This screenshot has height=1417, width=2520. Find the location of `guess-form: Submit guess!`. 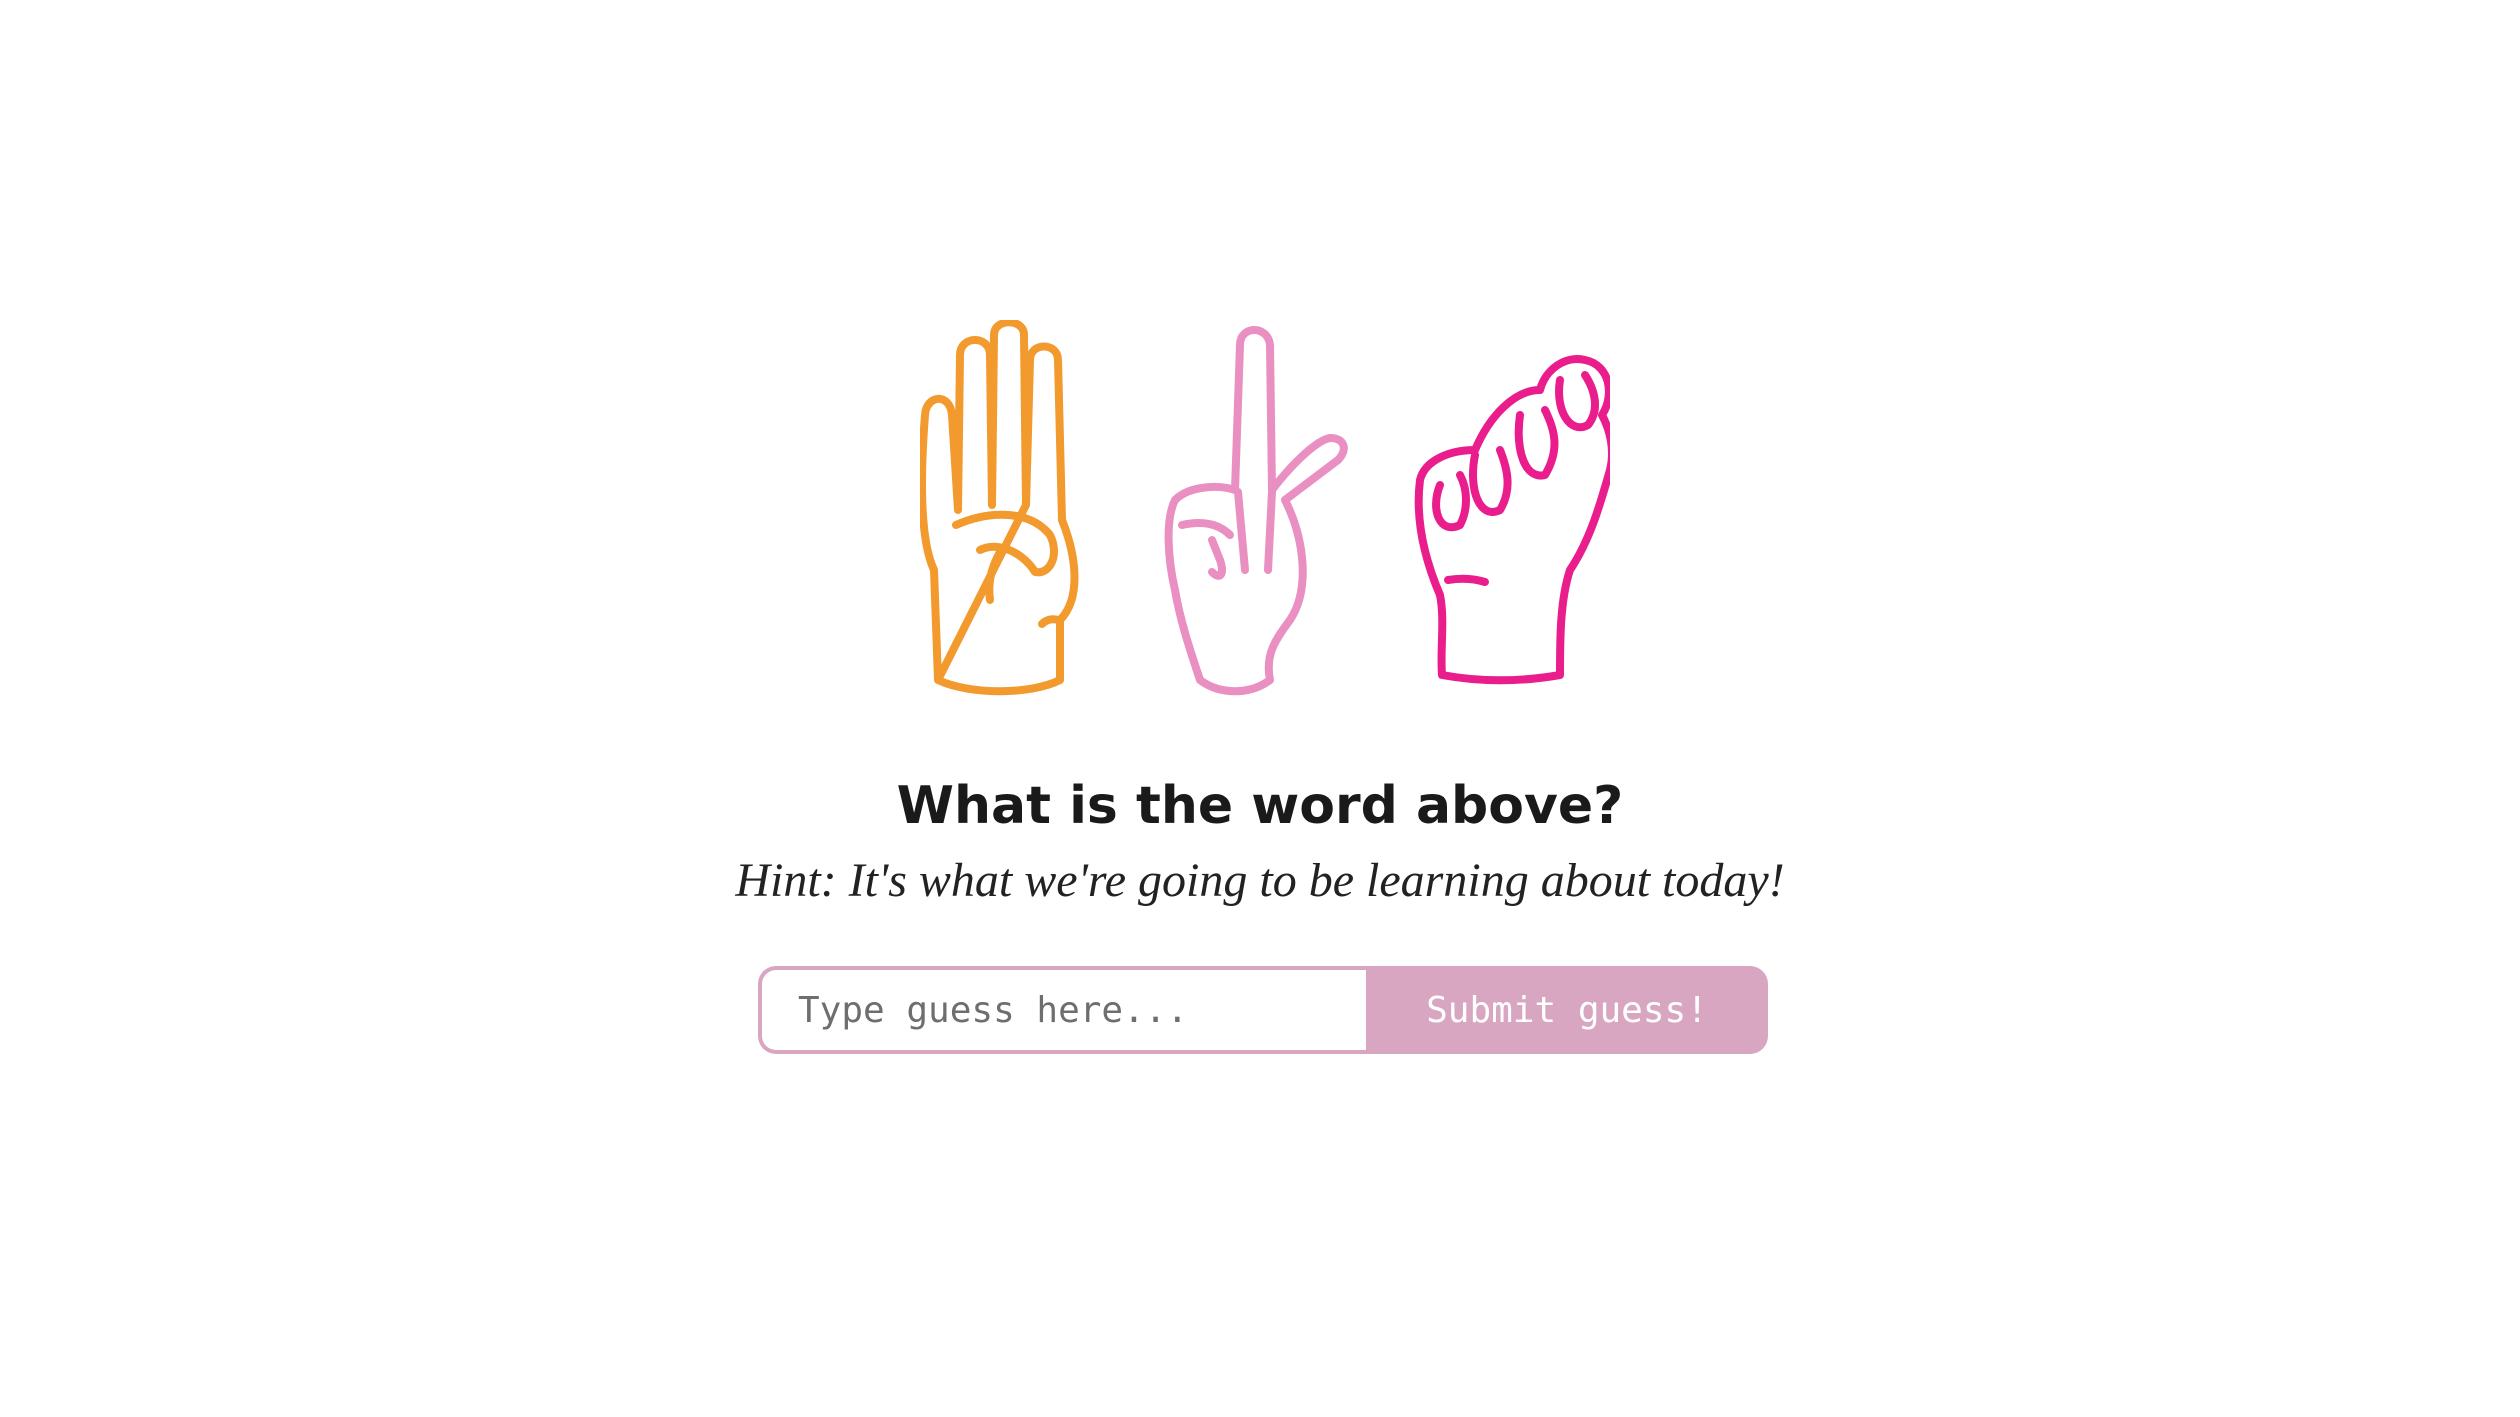

guess-form: Submit guess! is located at coordinates (1263, 1010).